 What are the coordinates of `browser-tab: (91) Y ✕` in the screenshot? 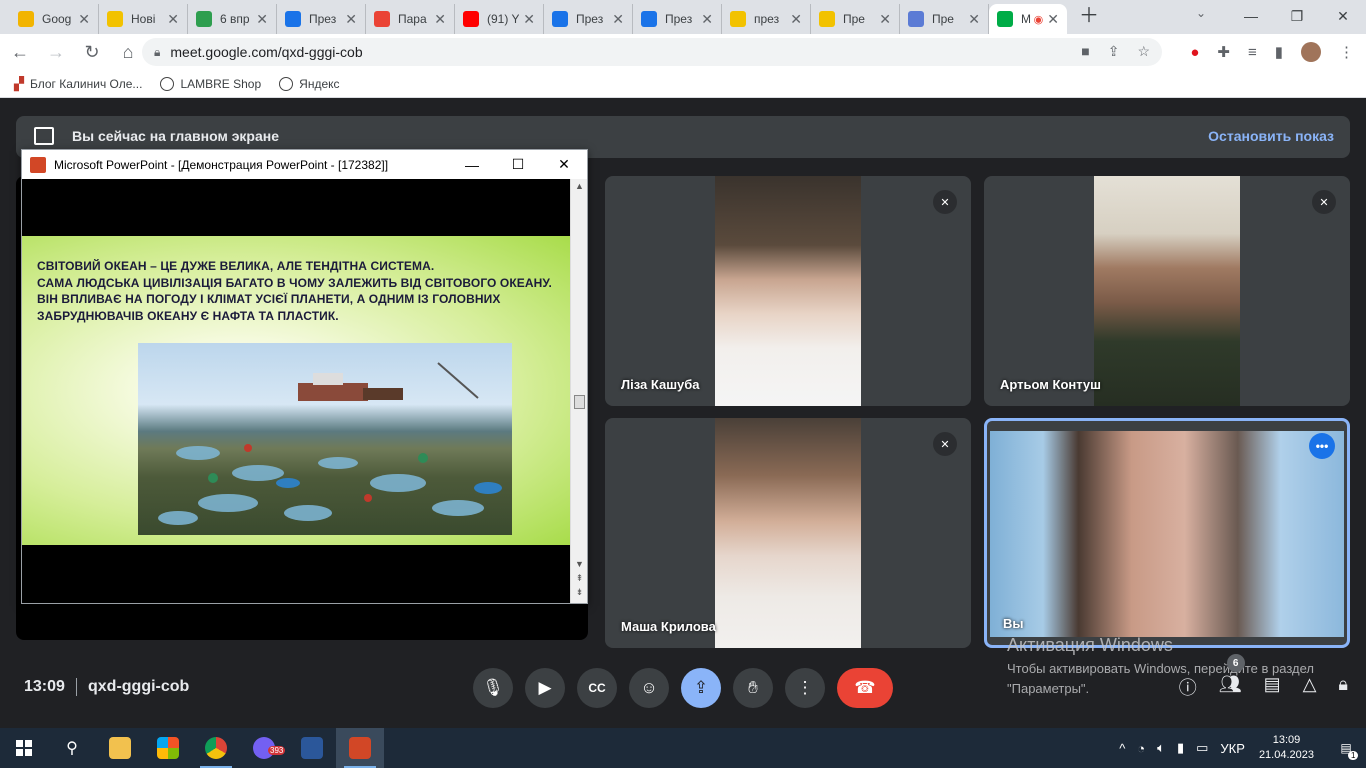 It's located at (499, 19).